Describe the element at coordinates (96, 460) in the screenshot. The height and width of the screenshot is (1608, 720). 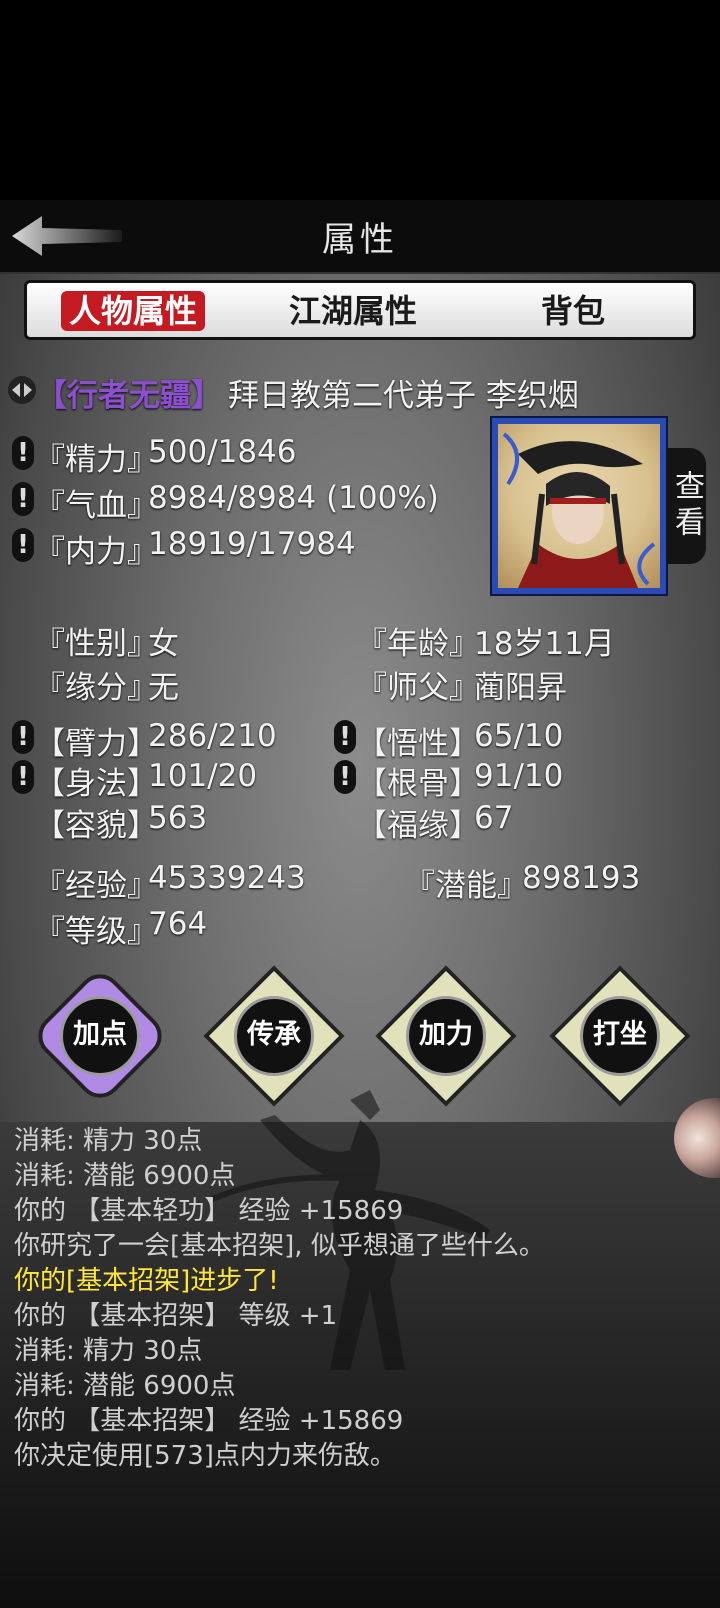
I see `stamina-label: 『精力』` at that location.